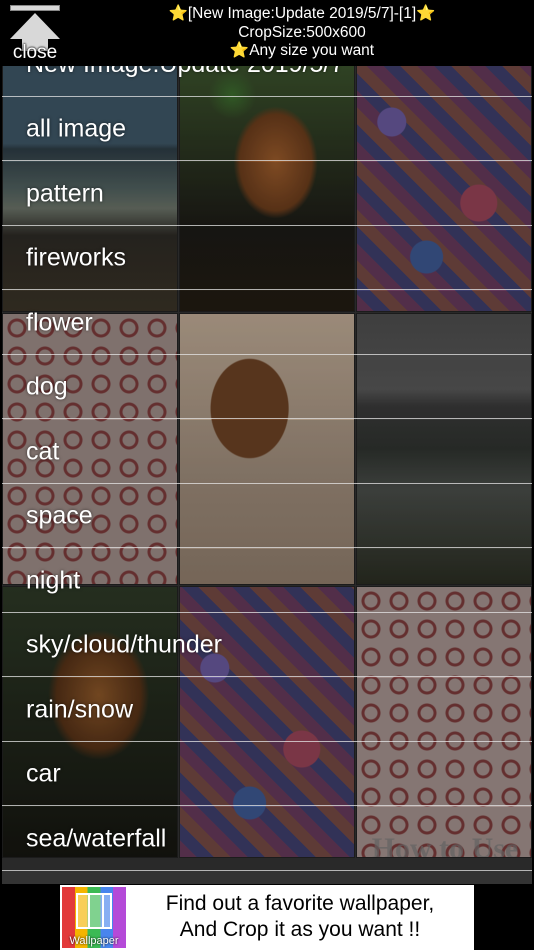  What do you see at coordinates (302, 32) in the screenshot?
I see `header-crop-size: CropSize:500x600` at bounding box center [302, 32].